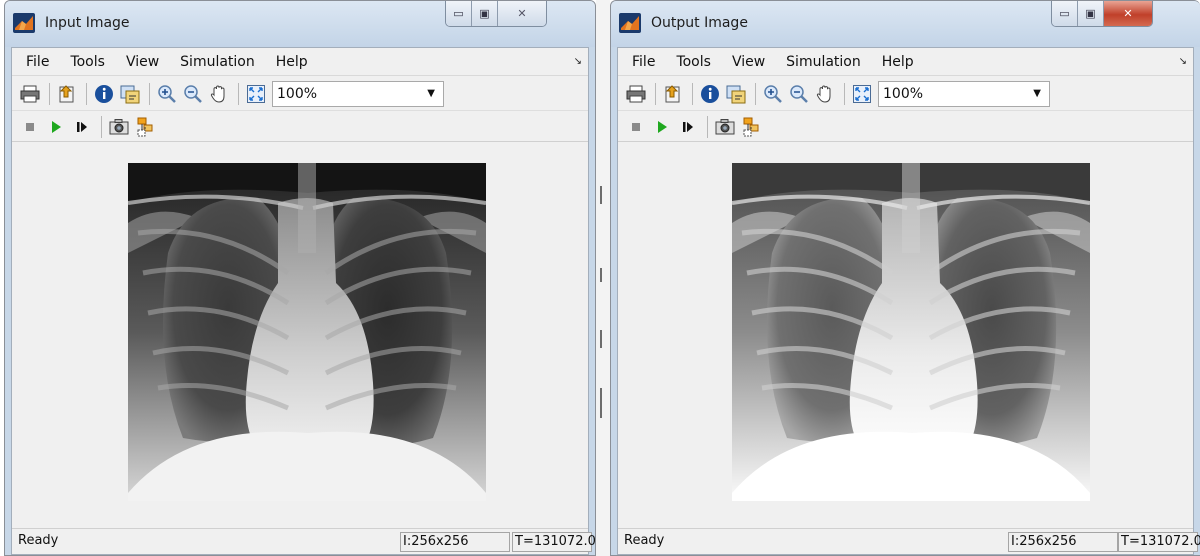 The width and height of the screenshot is (1200, 556). I want to click on snapshot-icon, so click(725, 126).